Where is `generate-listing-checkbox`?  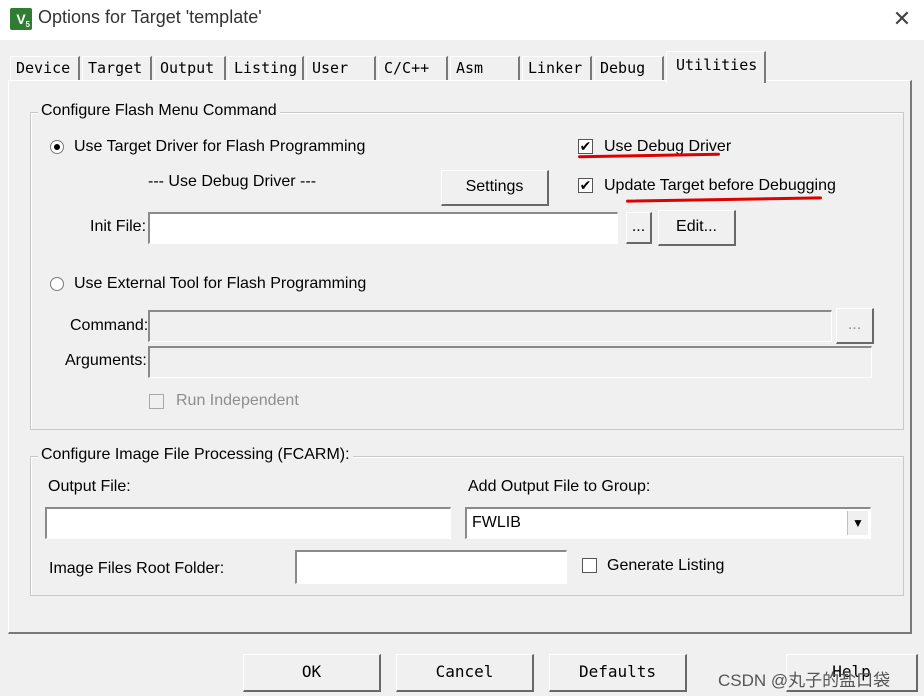 generate-listing-checkbox is located at coordinates (589, 565).